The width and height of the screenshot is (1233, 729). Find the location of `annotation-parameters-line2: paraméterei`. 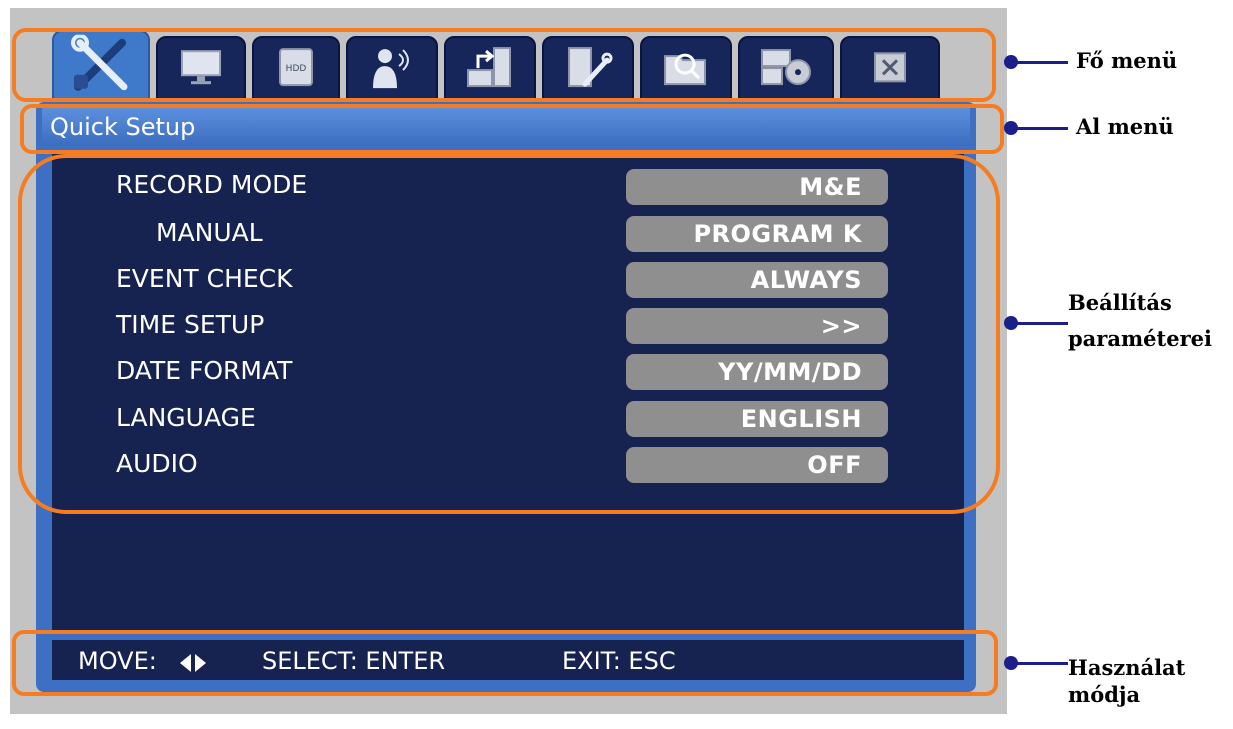

annotation-parameters-line2: paraméterei is located at coordinates (1140, 338).